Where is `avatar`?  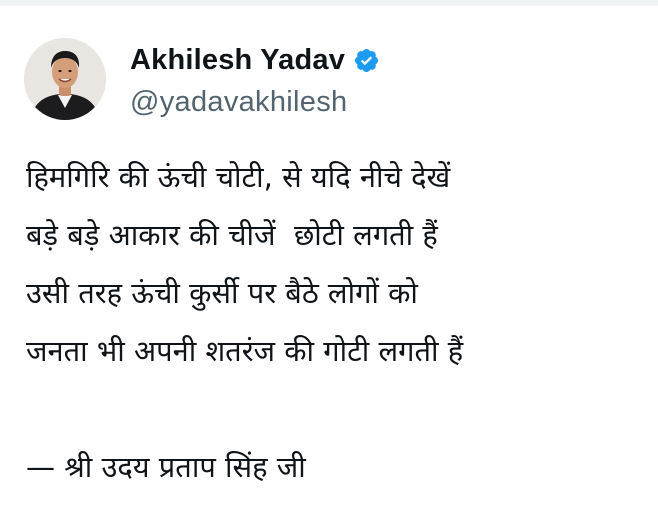
avatar is located at coordinates (65, 79).